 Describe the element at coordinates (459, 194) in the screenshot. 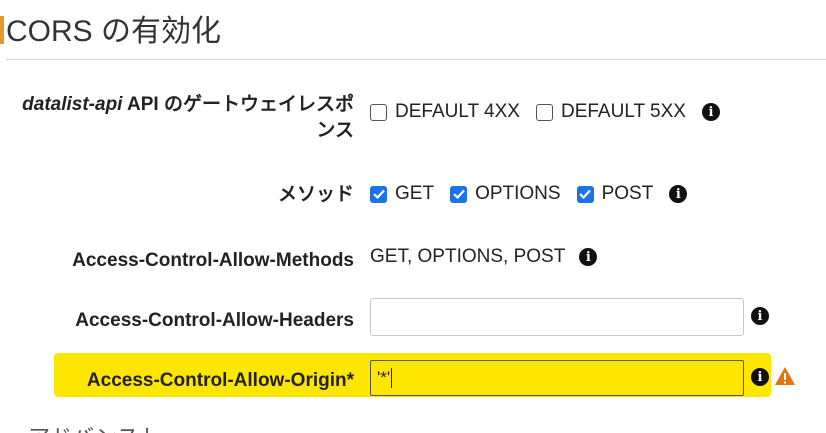

I see `method-options-checkbox` at that location.